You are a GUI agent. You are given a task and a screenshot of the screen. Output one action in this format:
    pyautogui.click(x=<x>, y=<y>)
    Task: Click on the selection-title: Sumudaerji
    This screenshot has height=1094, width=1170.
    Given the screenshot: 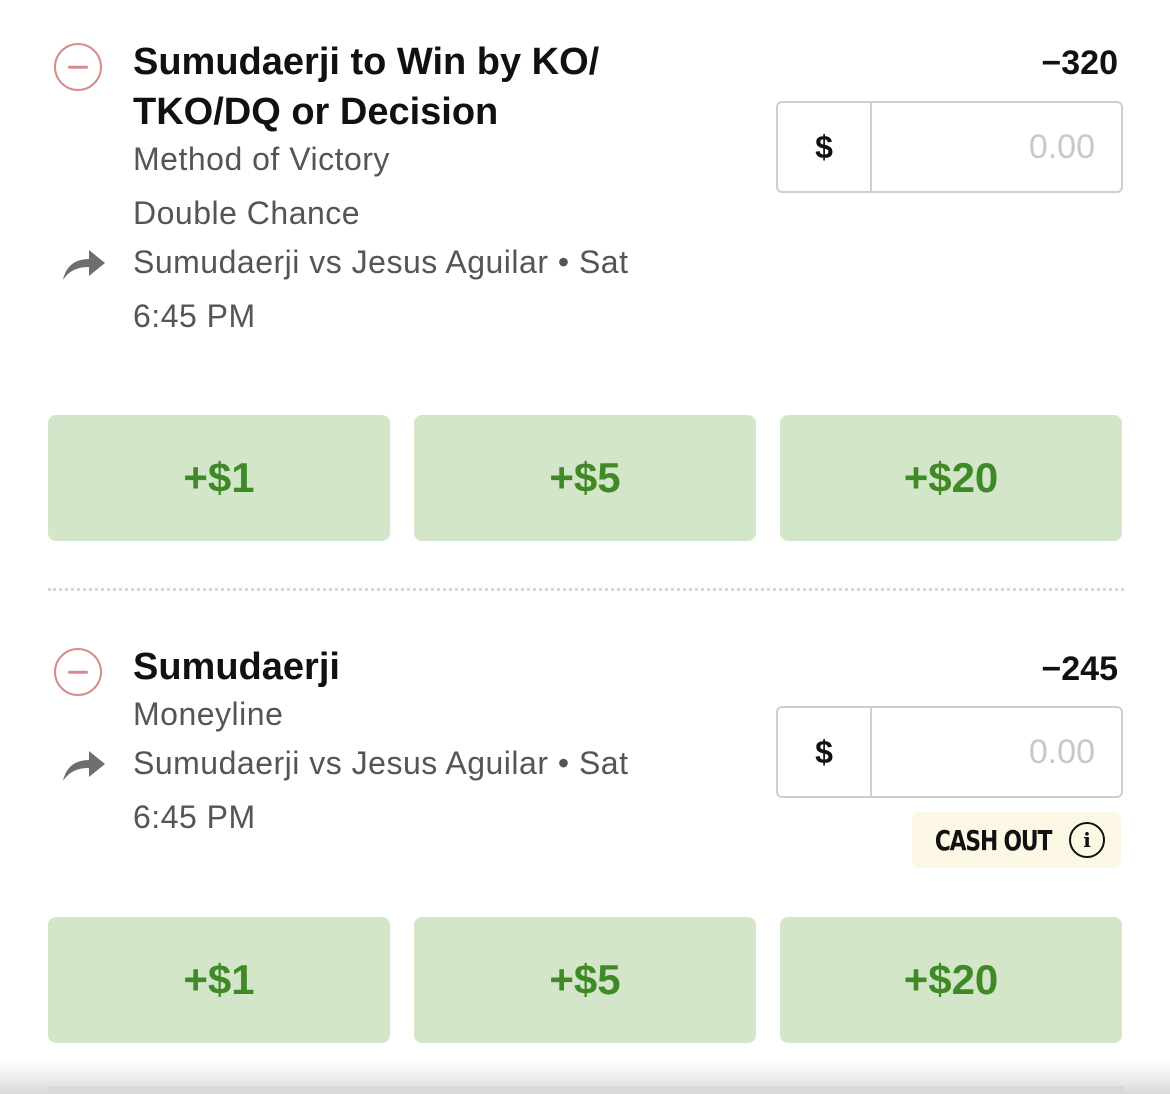 What is the action you would take?
    pyautogui.click(x=236, y=667)
    